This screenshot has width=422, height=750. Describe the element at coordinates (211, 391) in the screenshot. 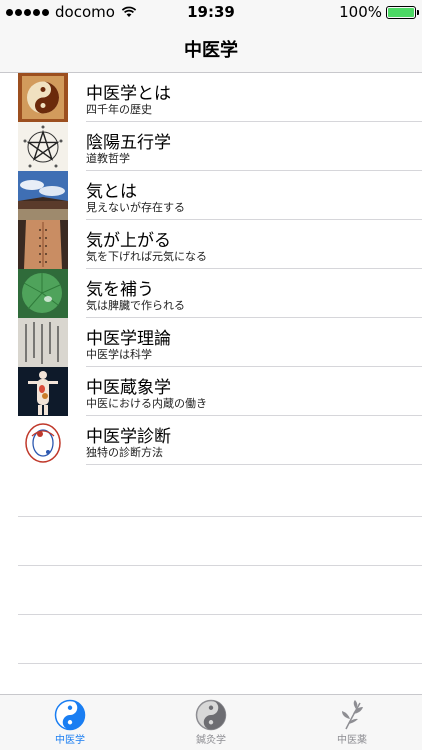

I see `list-item-visceral-manifestation: 中医蔵象学 中医における内蔵の働き` at that location.